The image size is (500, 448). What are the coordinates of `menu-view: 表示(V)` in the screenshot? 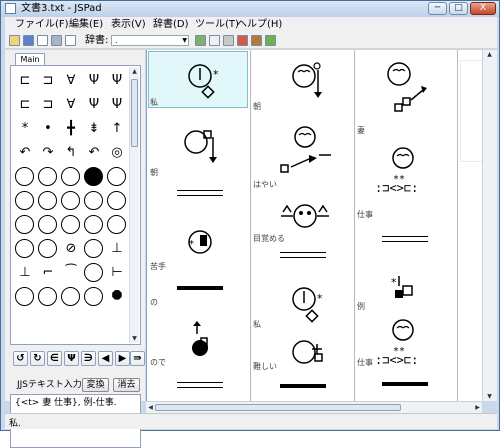 It's located at (128, 25).